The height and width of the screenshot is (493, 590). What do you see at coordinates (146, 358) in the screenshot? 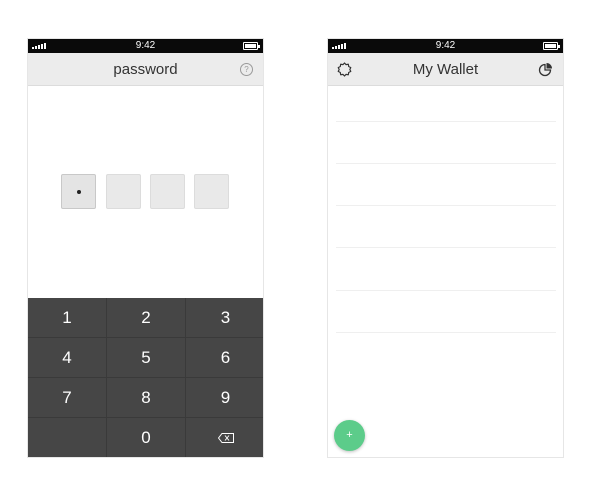
I see `key-5: 5` at bounding box center [146, 358].